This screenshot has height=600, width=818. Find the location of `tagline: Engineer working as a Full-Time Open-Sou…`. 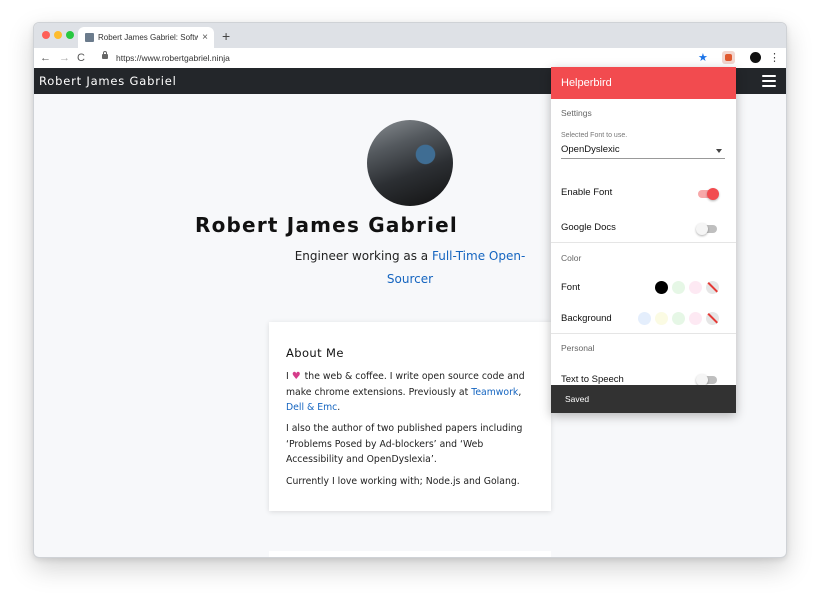

tagline: Engineer working as a Full-Time Open-Sou… is located at coordinates (410, 268).